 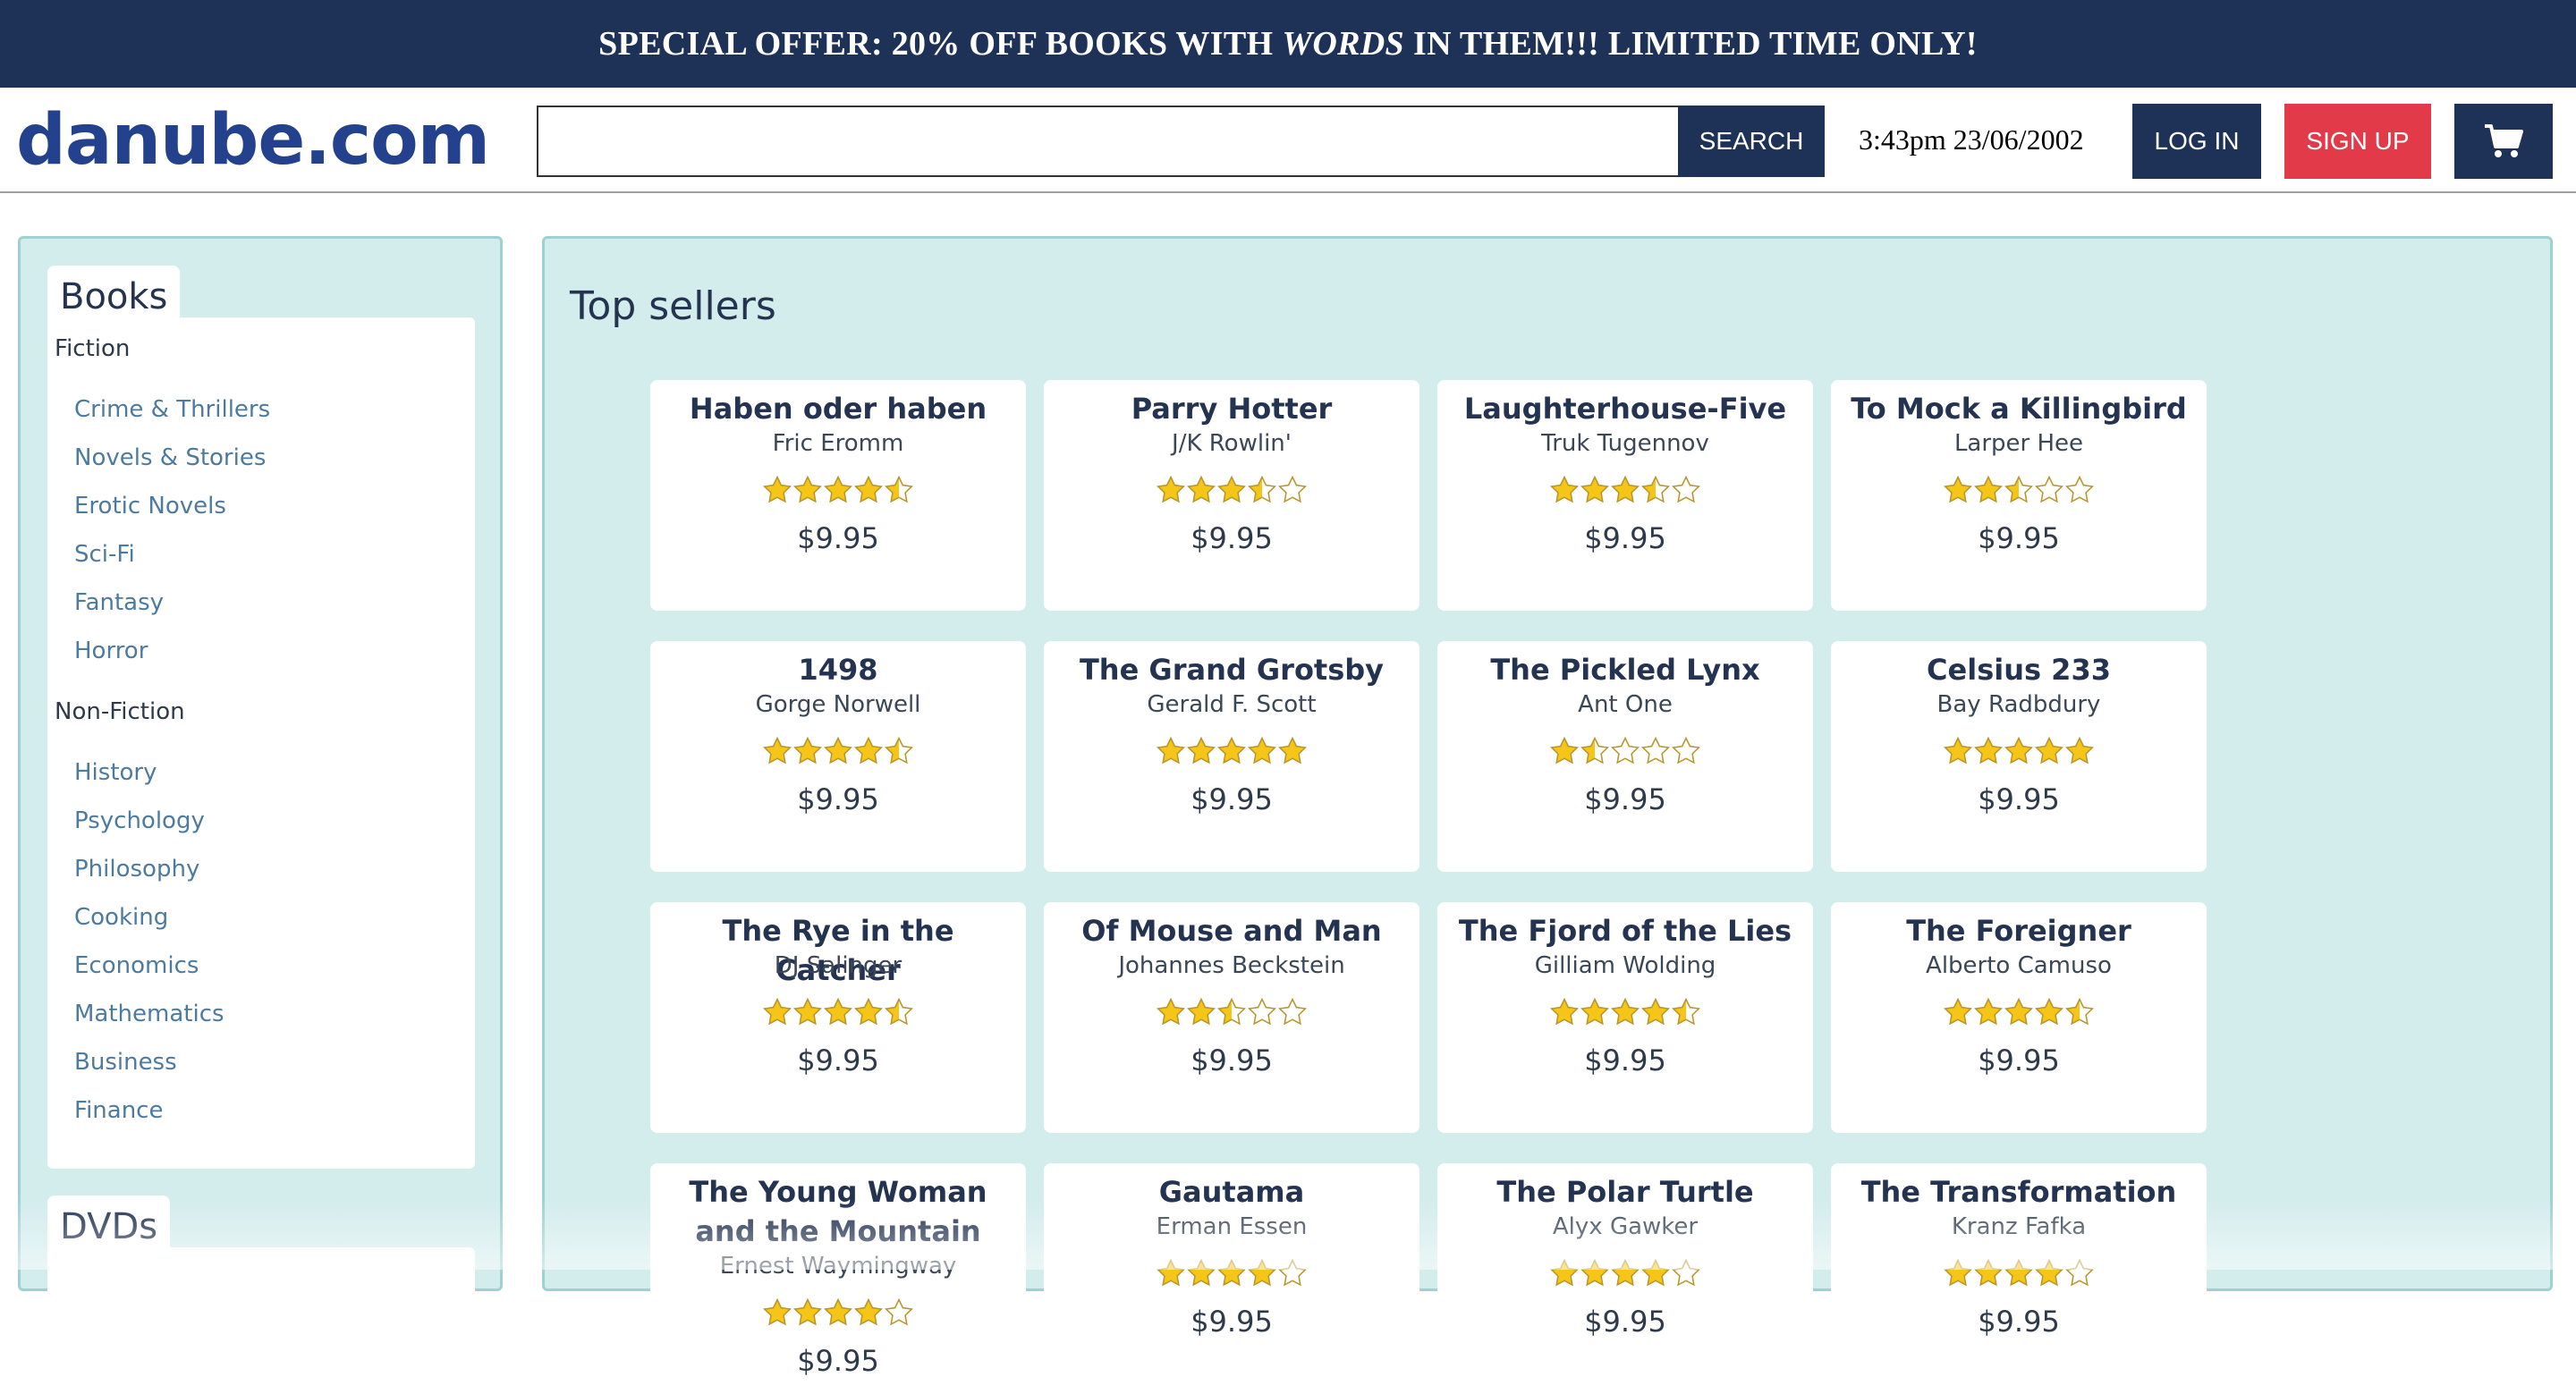 What do you see at coordinates (172, 409) in the screenshot?
I see `sidebar-item-crime-thrillers: Crime & Thrillers` at bounding box center [172, 409].